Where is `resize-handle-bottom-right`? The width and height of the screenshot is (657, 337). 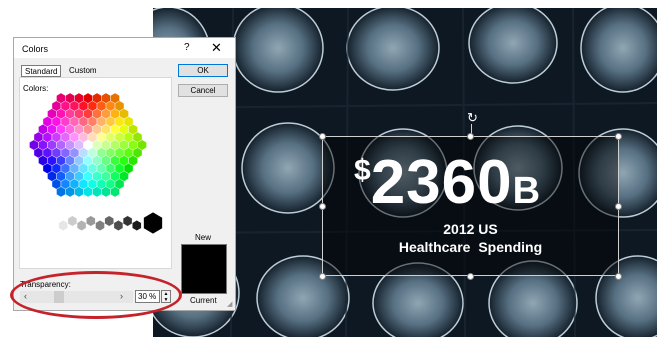 resize-handle-bottom-right is located at coordinates (618, 276).